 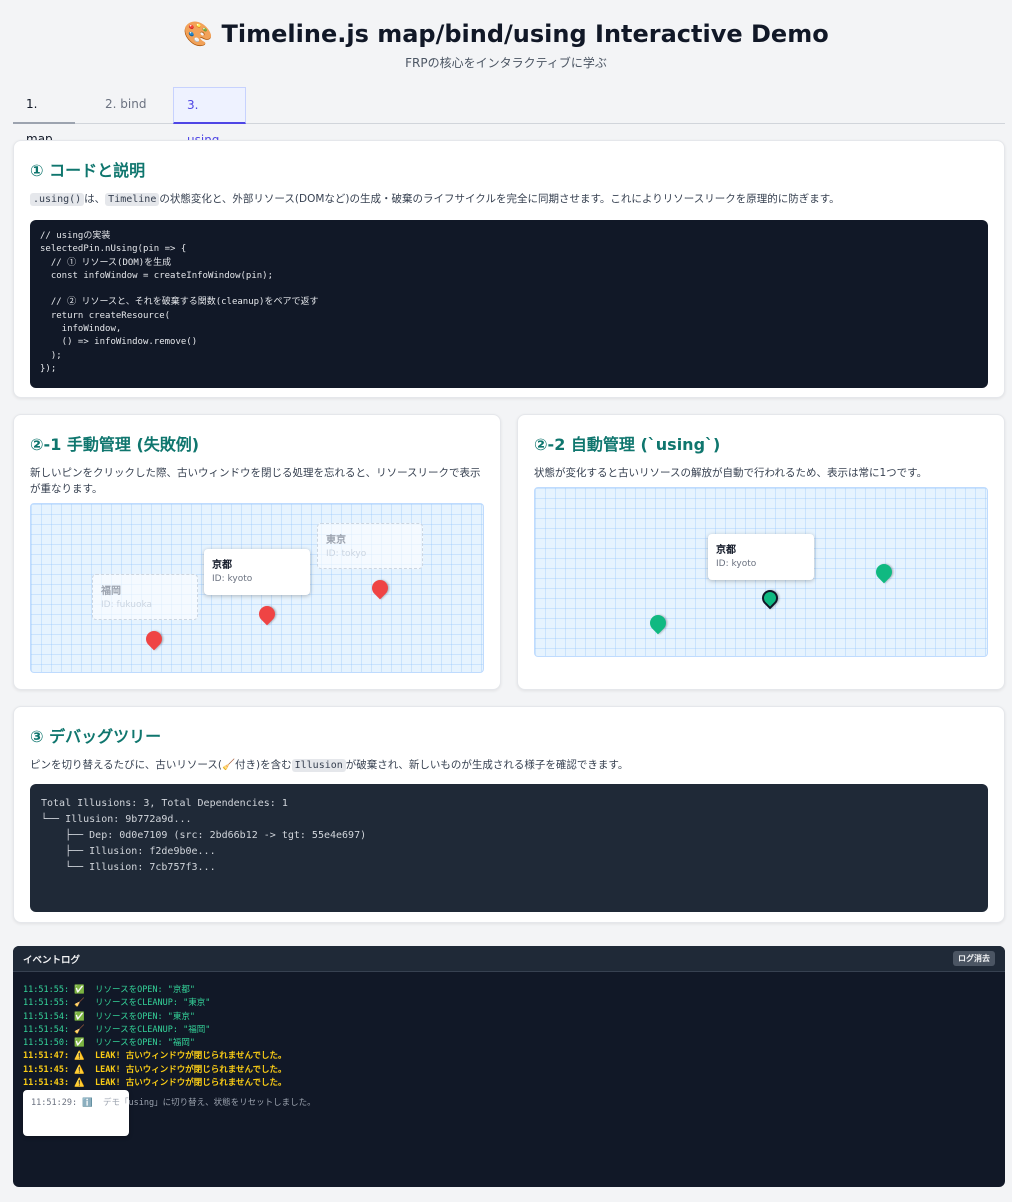 What do you see at coordinates (109, 1043) in the screenshot?
I see `log-entry: 11:51:50: ✅ リソースをOPEN: "福岡"` at bounding box center [109, 1043].